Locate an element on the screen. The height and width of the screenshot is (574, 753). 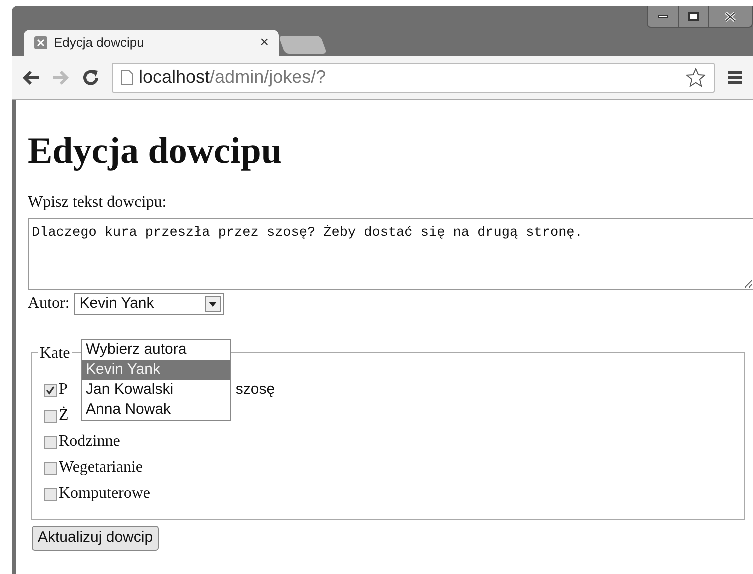
author-option: Kevin Yank is located at coordinates (156, 370).